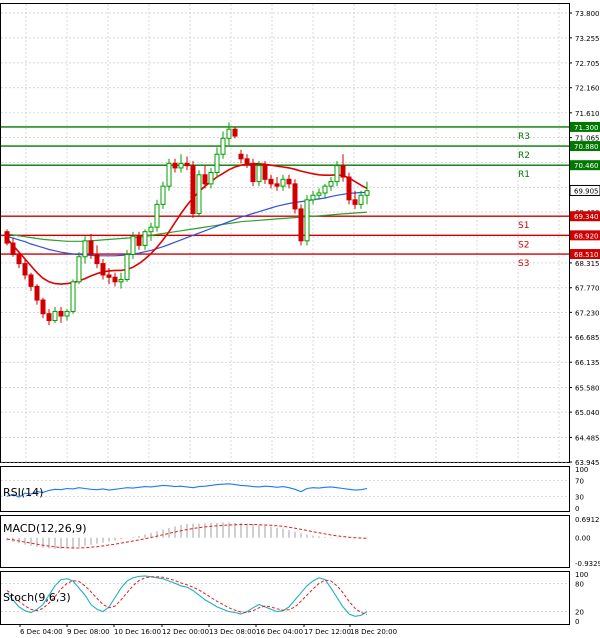  I want to click on level-price-text-s2: 68.920, so click(586, 236).